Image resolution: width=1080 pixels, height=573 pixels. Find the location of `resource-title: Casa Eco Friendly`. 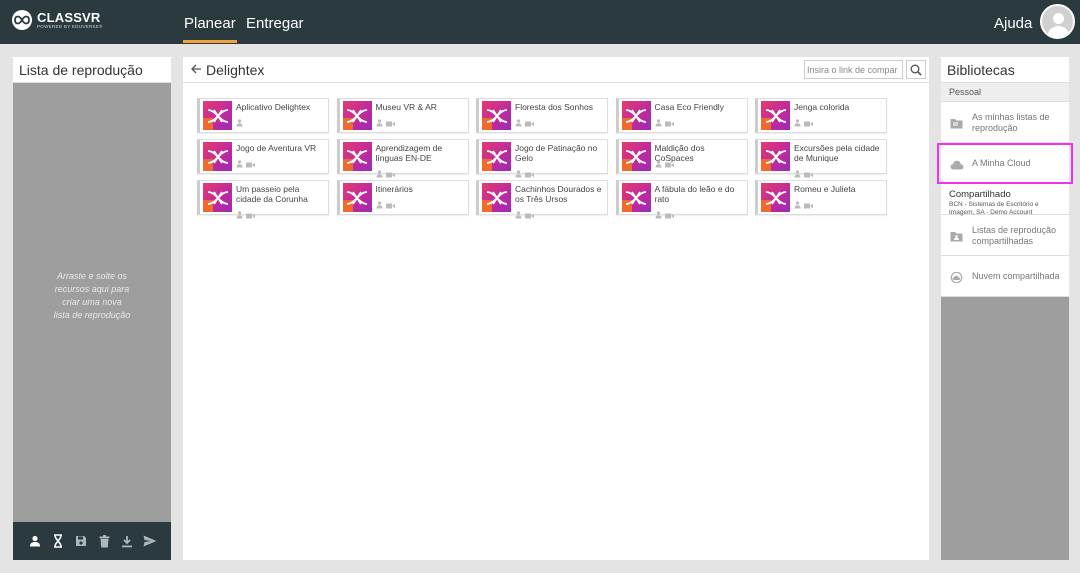

resource-title: Casa Eco Friendly is located at coordinates (689, 107).